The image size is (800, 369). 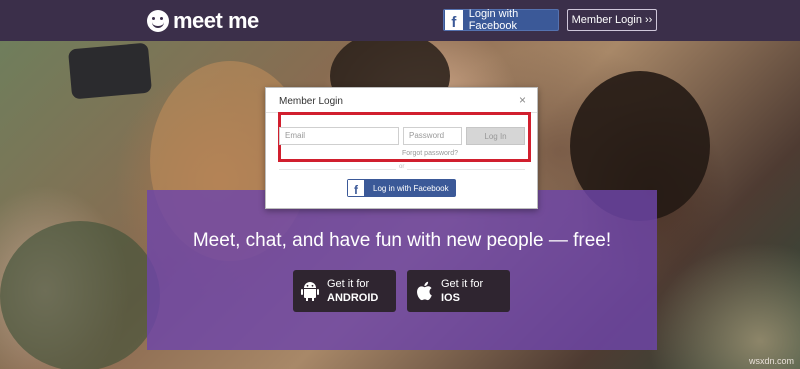 I want to click on ios-button-line2: IOS, so click(x=450, y=298).